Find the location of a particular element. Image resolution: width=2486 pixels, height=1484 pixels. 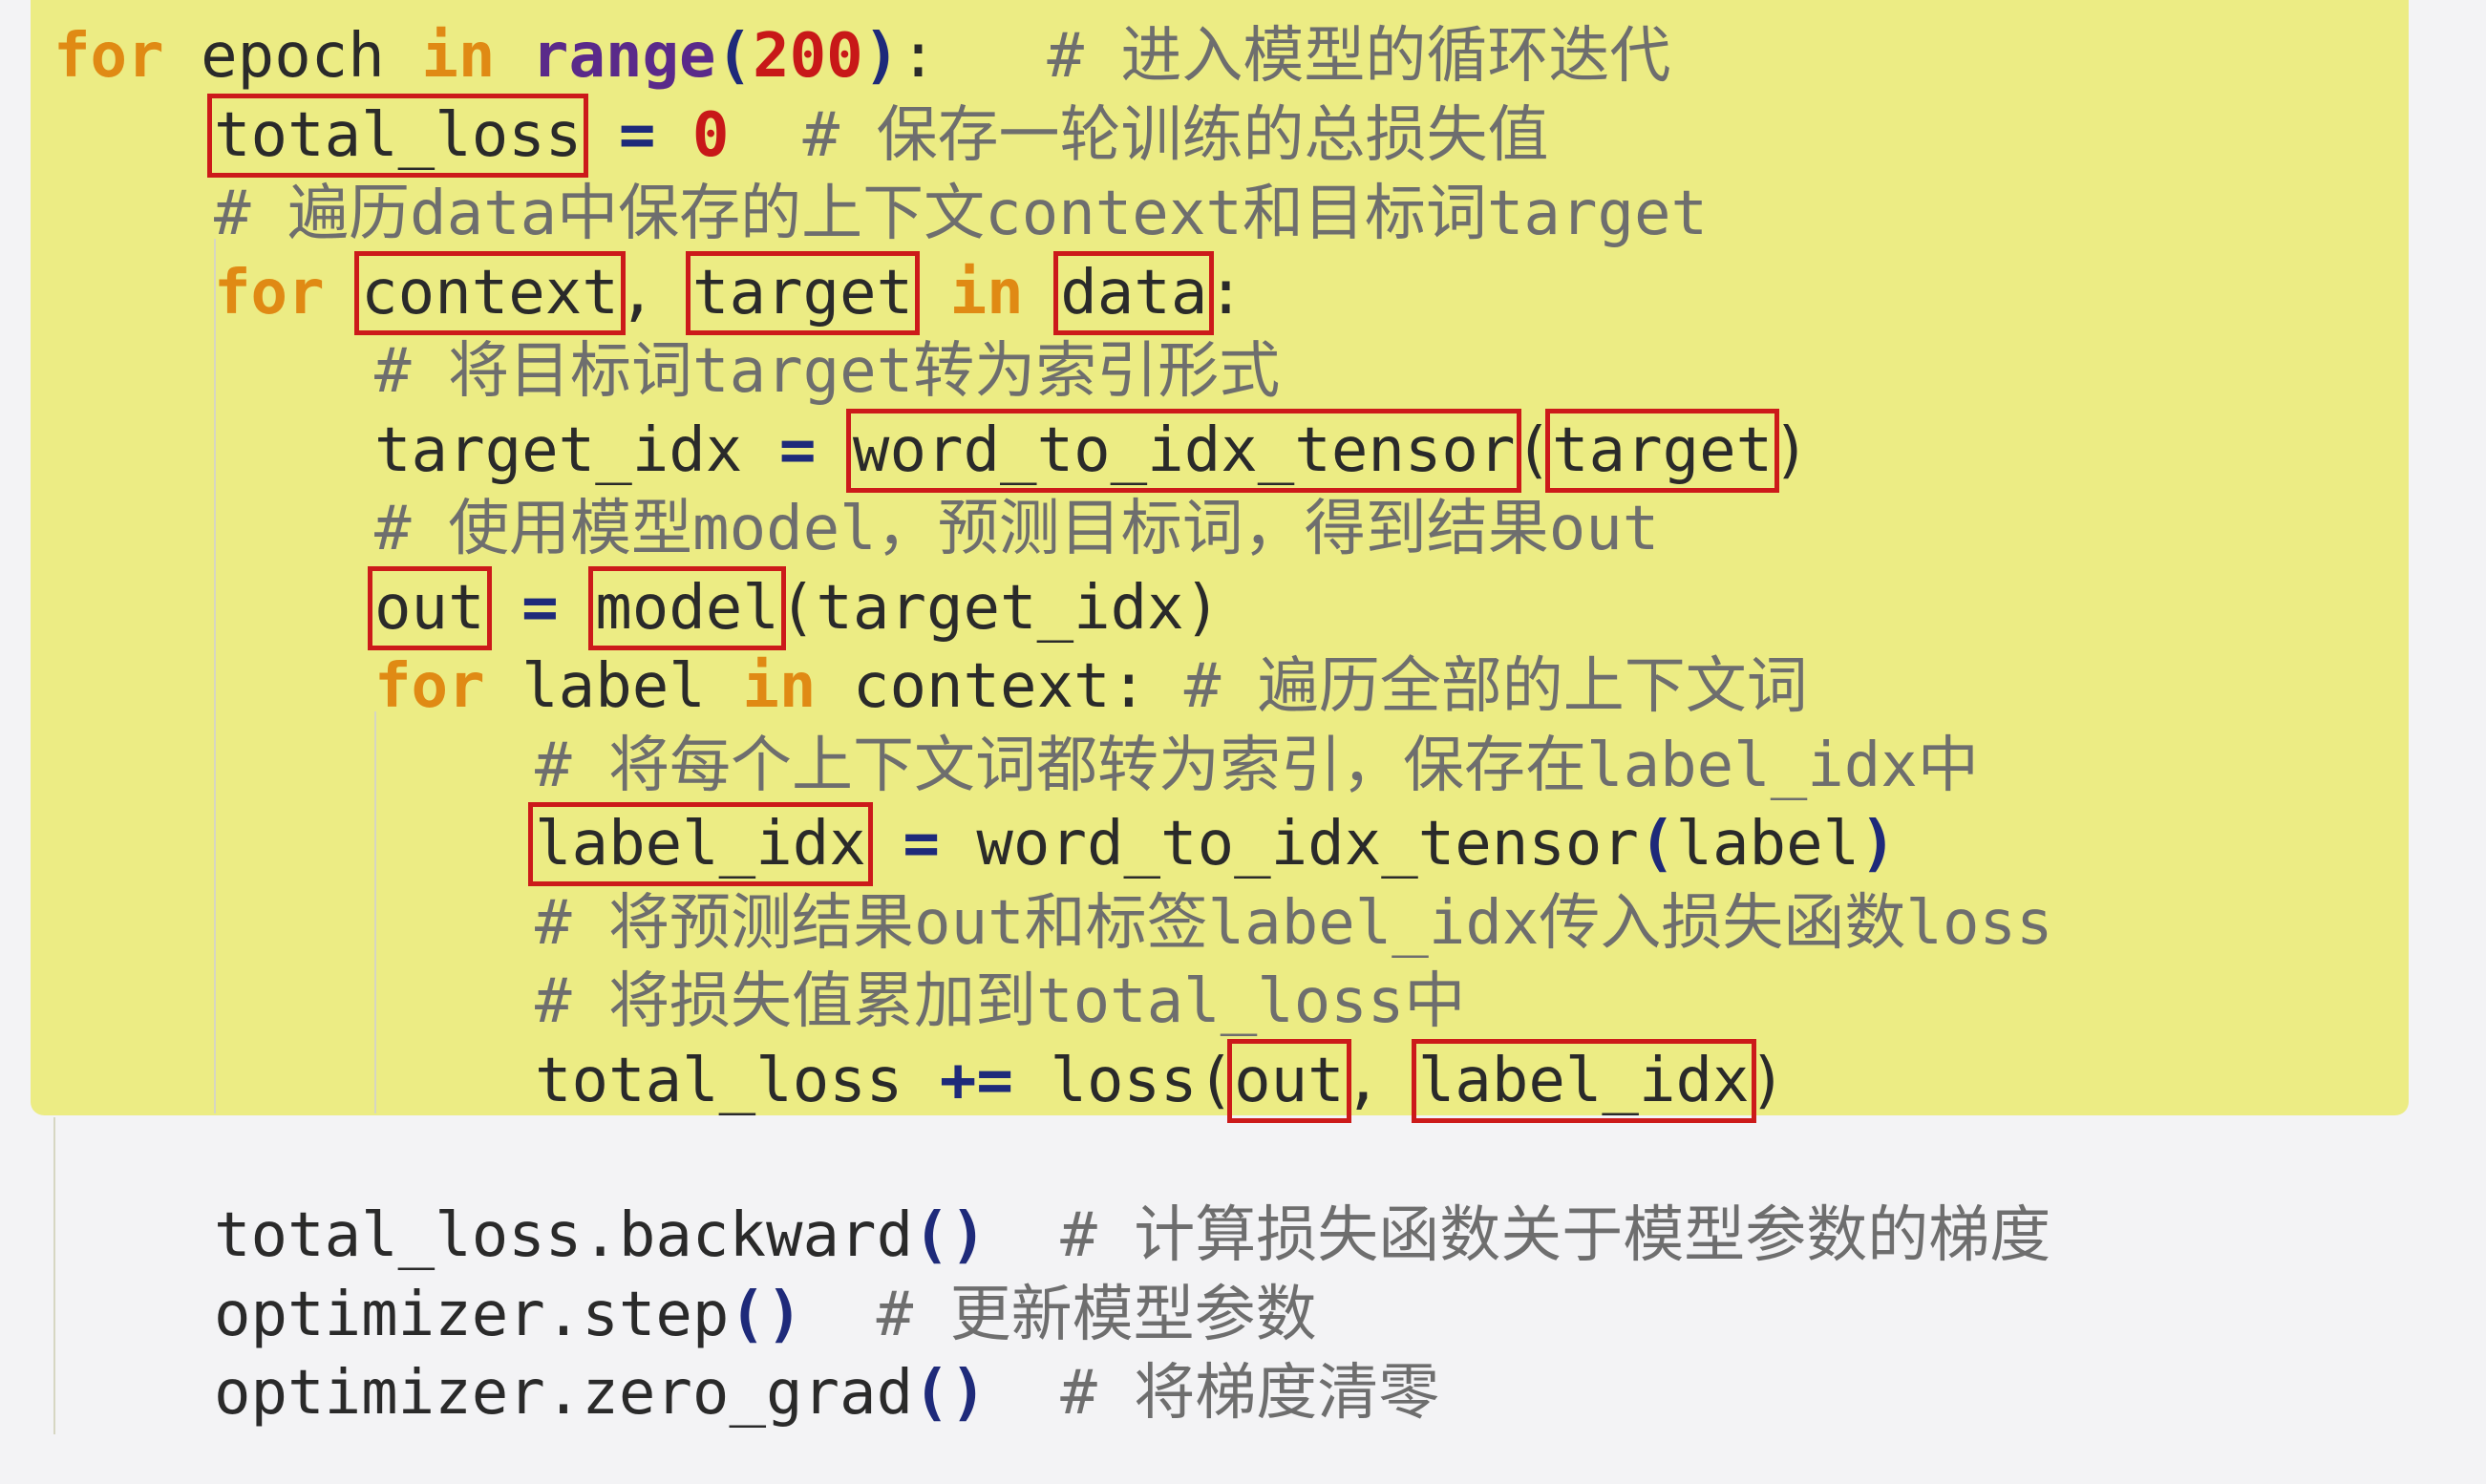

highlighted-token-box: context is located at coordinates (490, 293).